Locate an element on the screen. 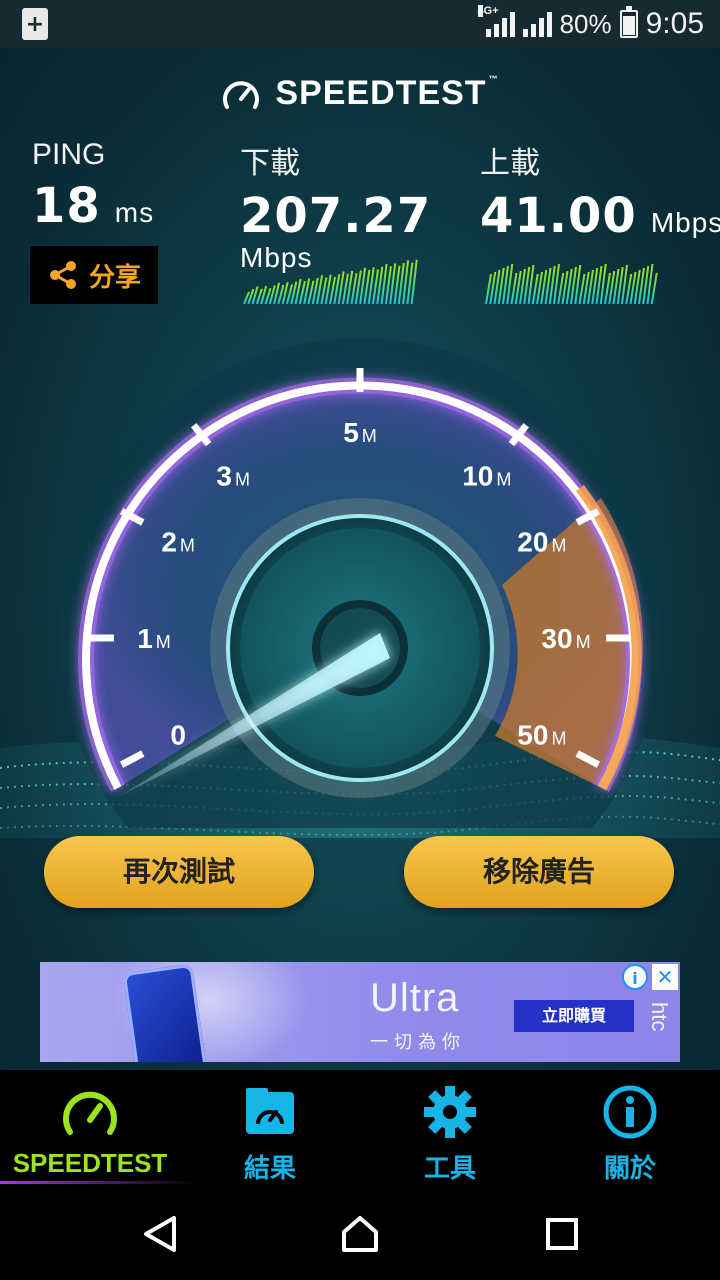 The image size is (720, 1280). tab-results: 結果 is located at coordinates (270, 1129).